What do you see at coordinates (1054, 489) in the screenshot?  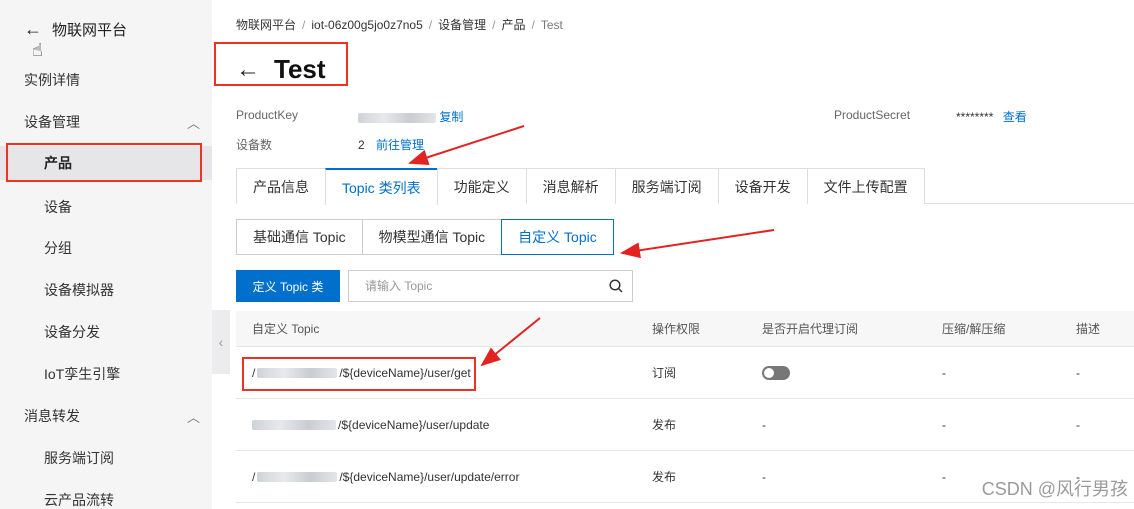 I see `watermark: CSDN @风行男孩` at bounding box center [1054, 489].